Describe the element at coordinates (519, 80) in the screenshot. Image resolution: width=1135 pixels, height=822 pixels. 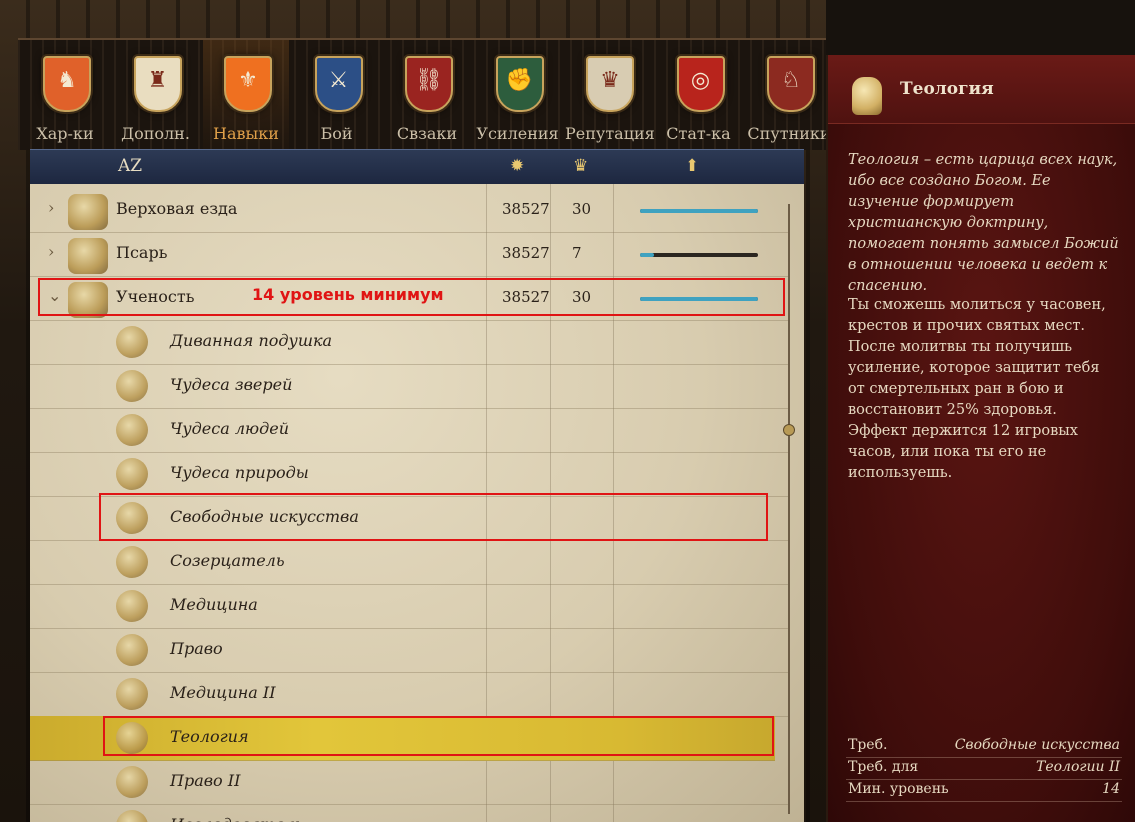
I see `crest-glyph: ✊` at that location.